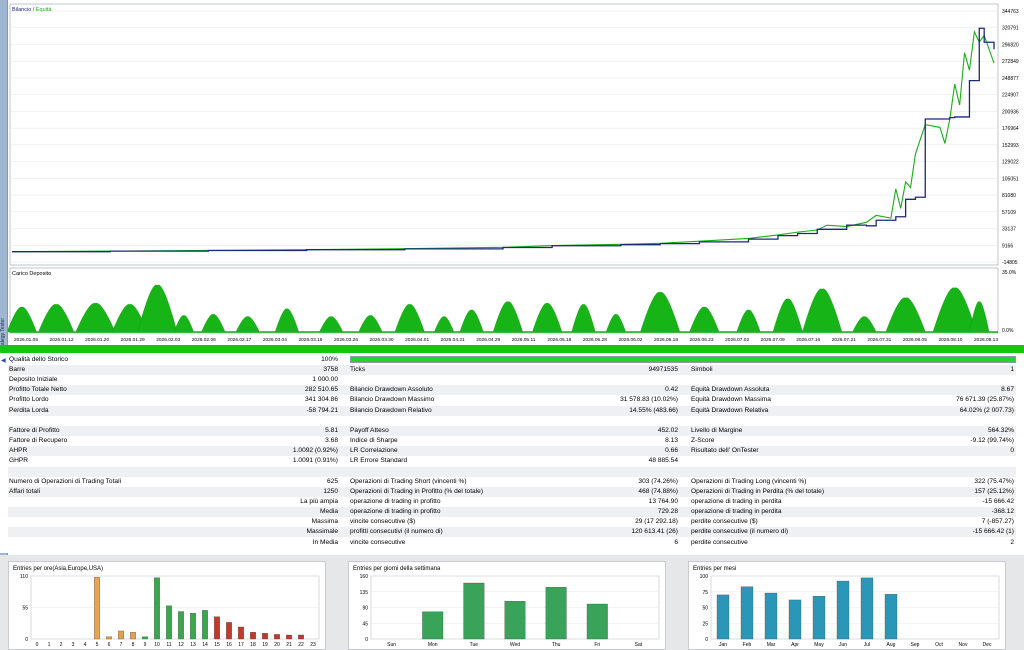 This screenshot has height=650, width=1024. What do you see at coordinates (32, 10) in the screenshot?
I see `chart-legend: Bilancio / Equità` at bounding box center [32, 10].